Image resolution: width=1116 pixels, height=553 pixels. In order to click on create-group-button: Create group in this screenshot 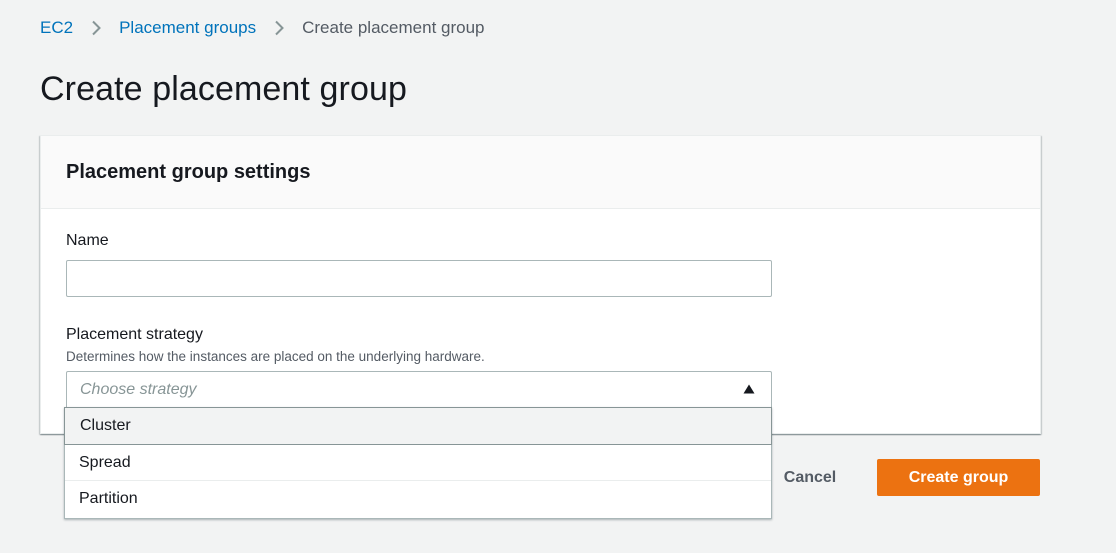, I will do `click(958, 477)`.